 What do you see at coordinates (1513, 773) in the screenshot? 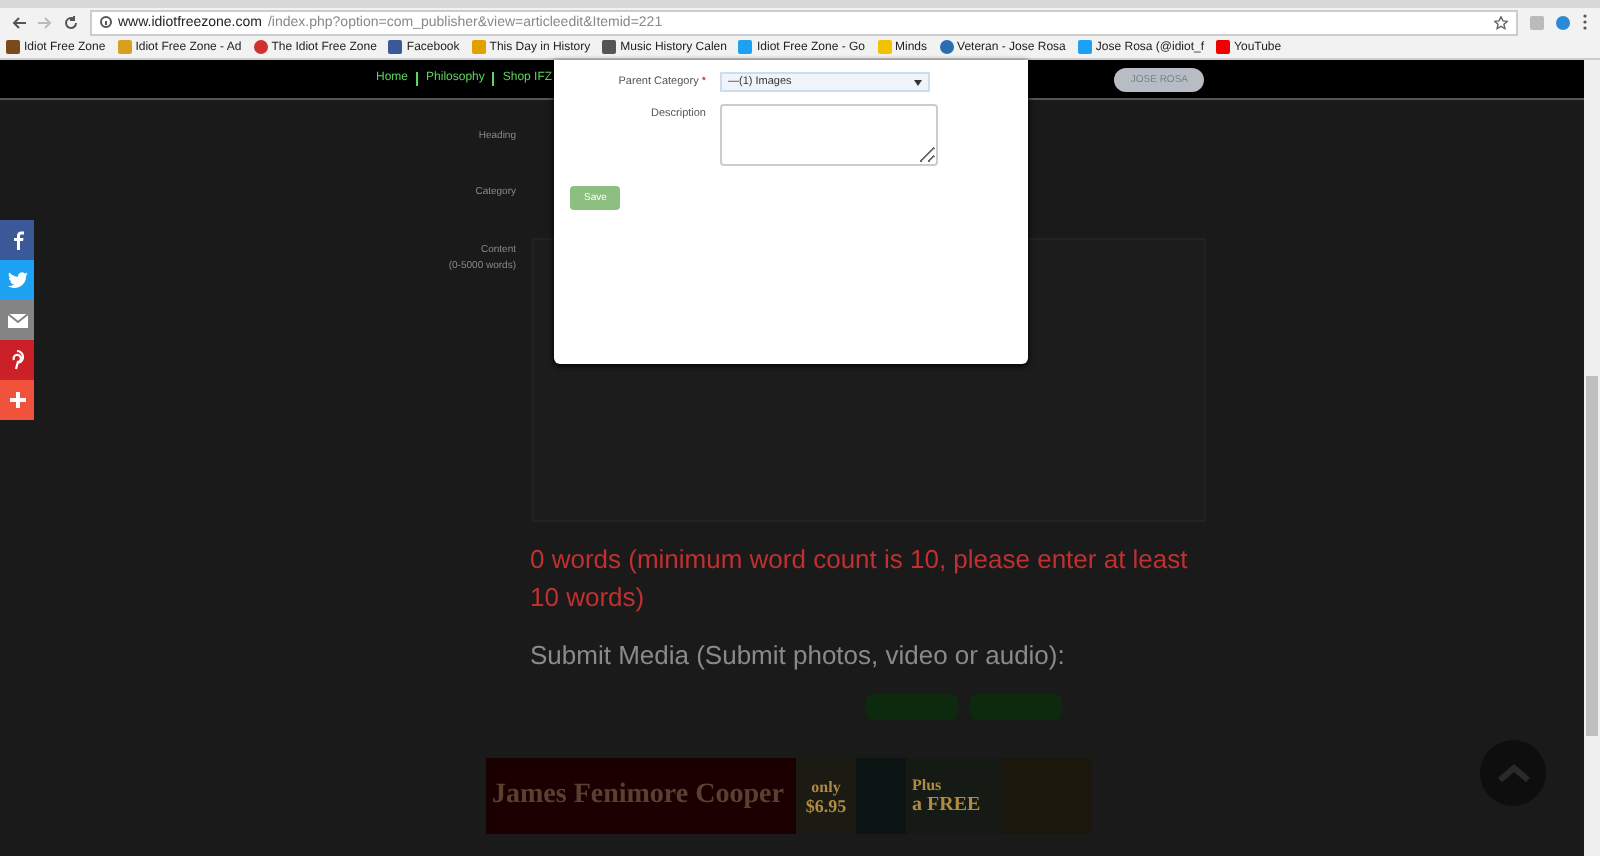
I see `chevron-up-icon` at bounding box center [1513, 773].